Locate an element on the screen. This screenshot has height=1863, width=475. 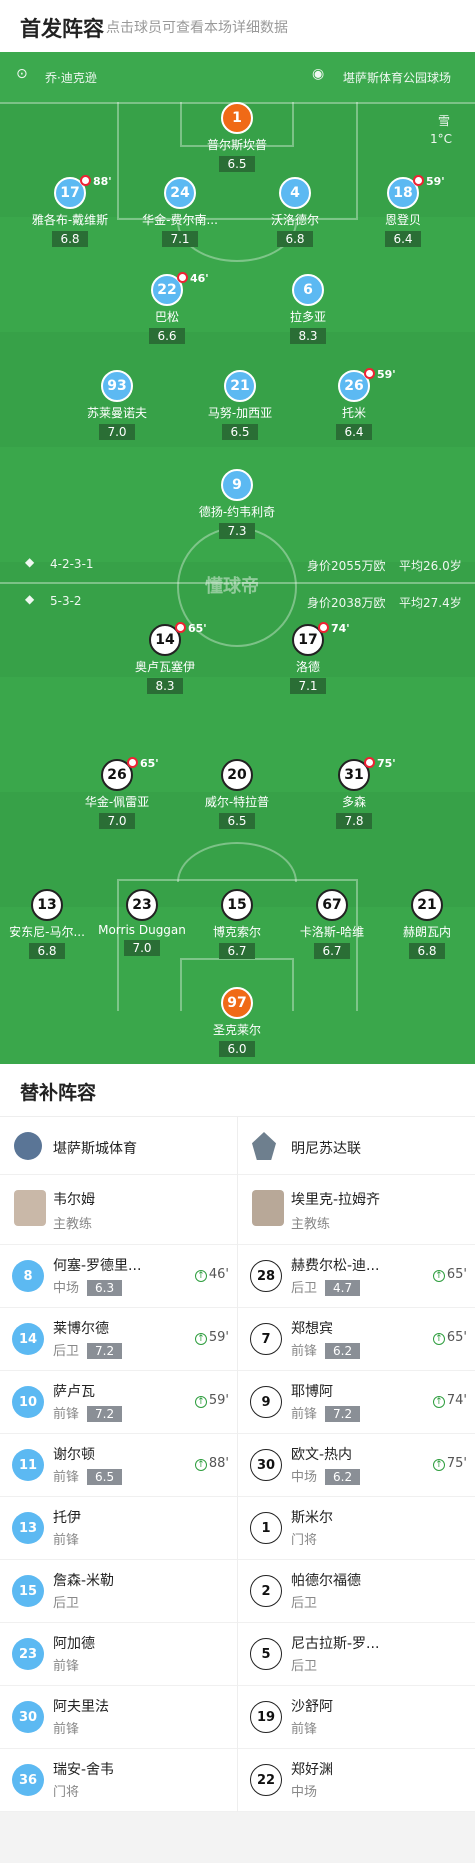
home-player-6: 6 拉多亚 8.3 is located at coordinates (308, 309).